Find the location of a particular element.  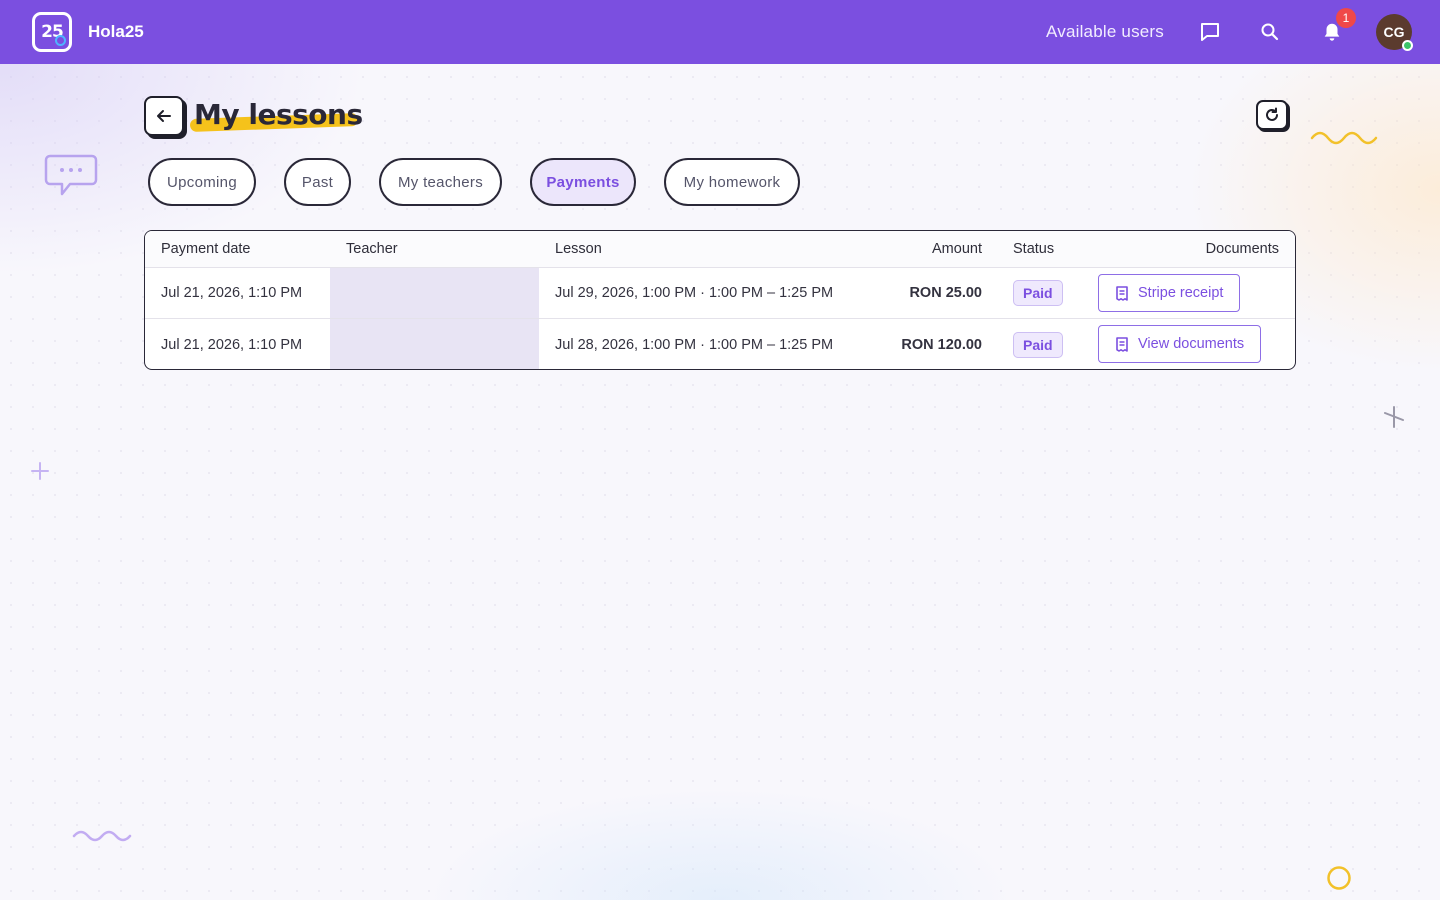

header-payment-date: Payment date is located at coordinates (206, 249).